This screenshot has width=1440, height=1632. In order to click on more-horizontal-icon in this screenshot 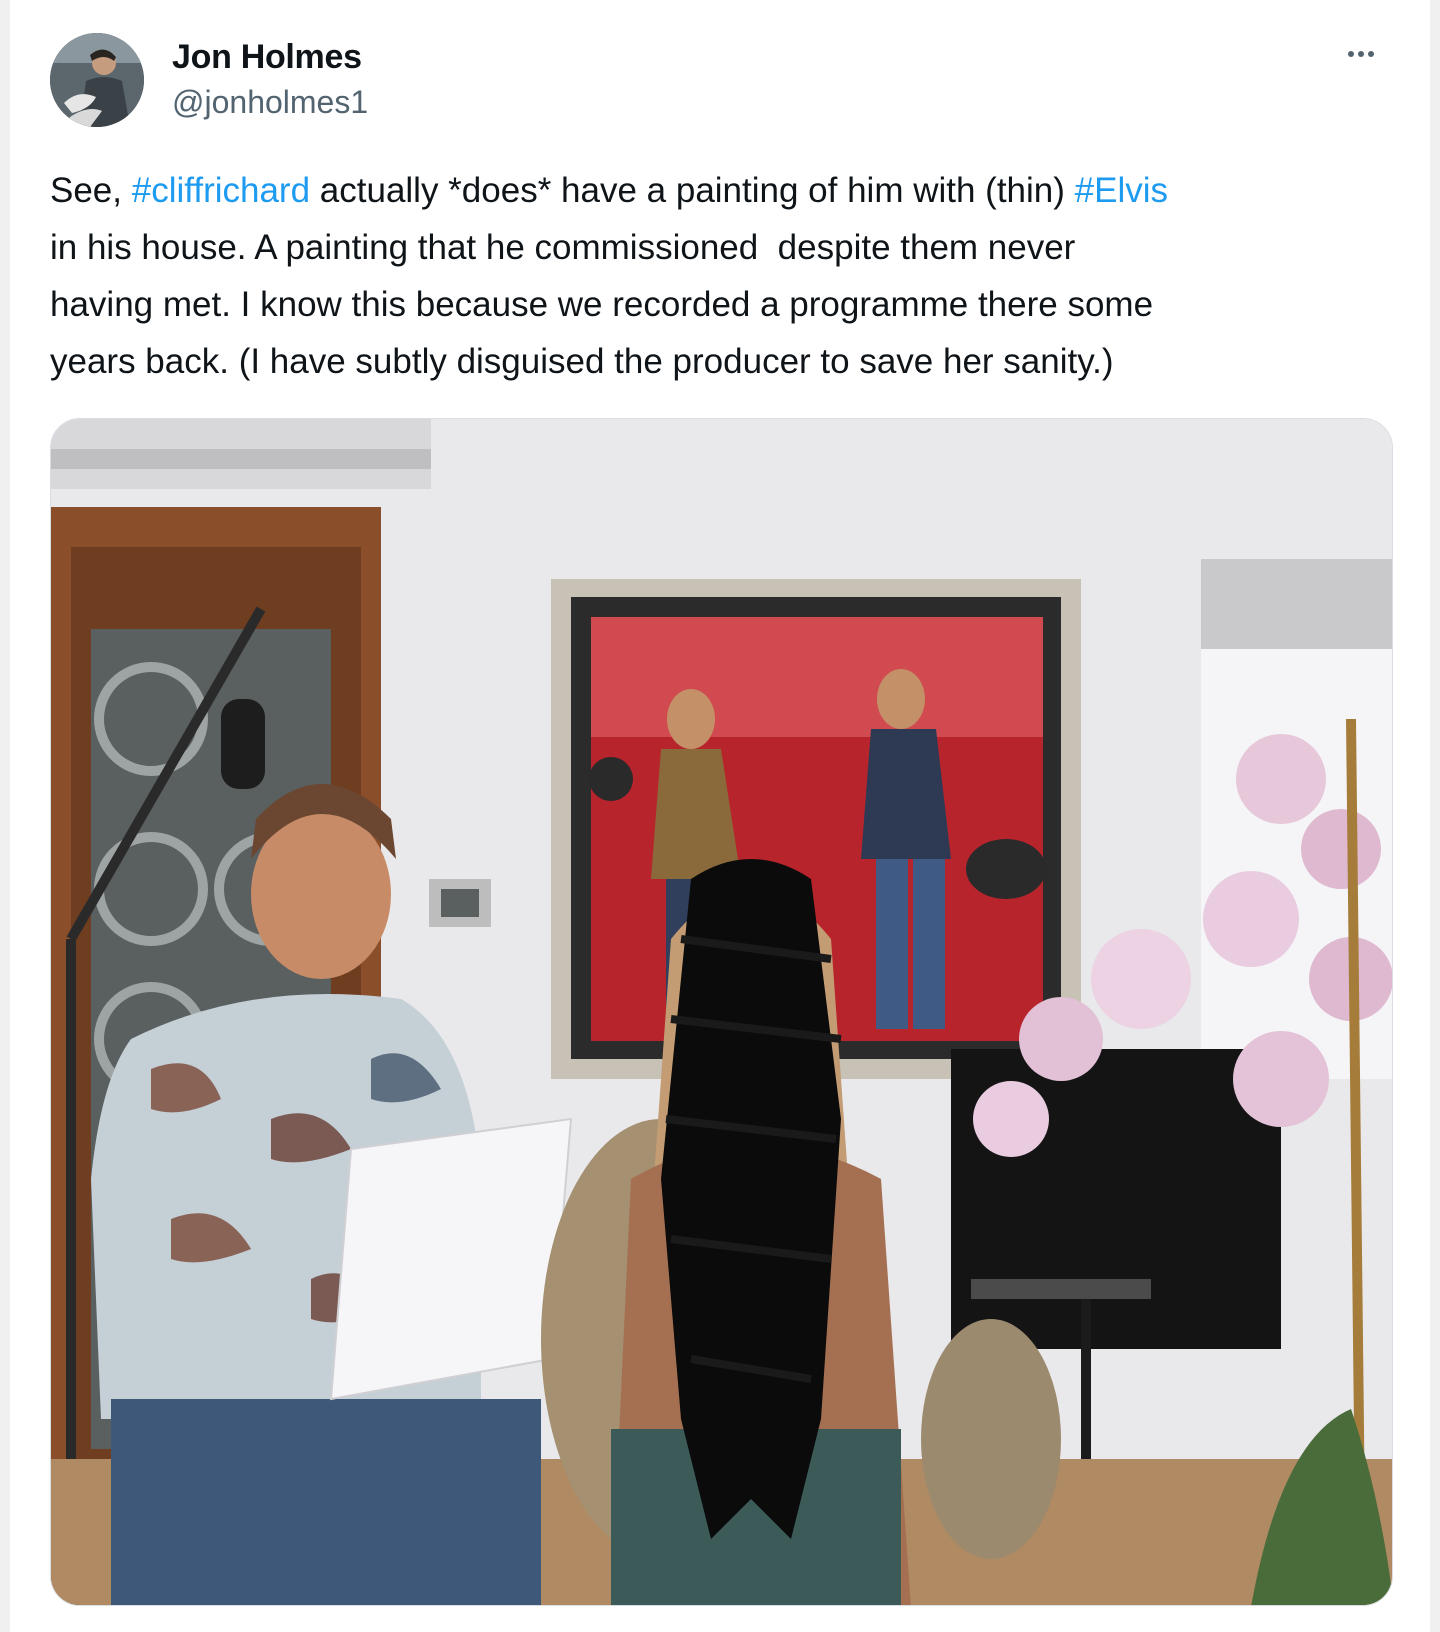, I will do `click(1351, 54)`.